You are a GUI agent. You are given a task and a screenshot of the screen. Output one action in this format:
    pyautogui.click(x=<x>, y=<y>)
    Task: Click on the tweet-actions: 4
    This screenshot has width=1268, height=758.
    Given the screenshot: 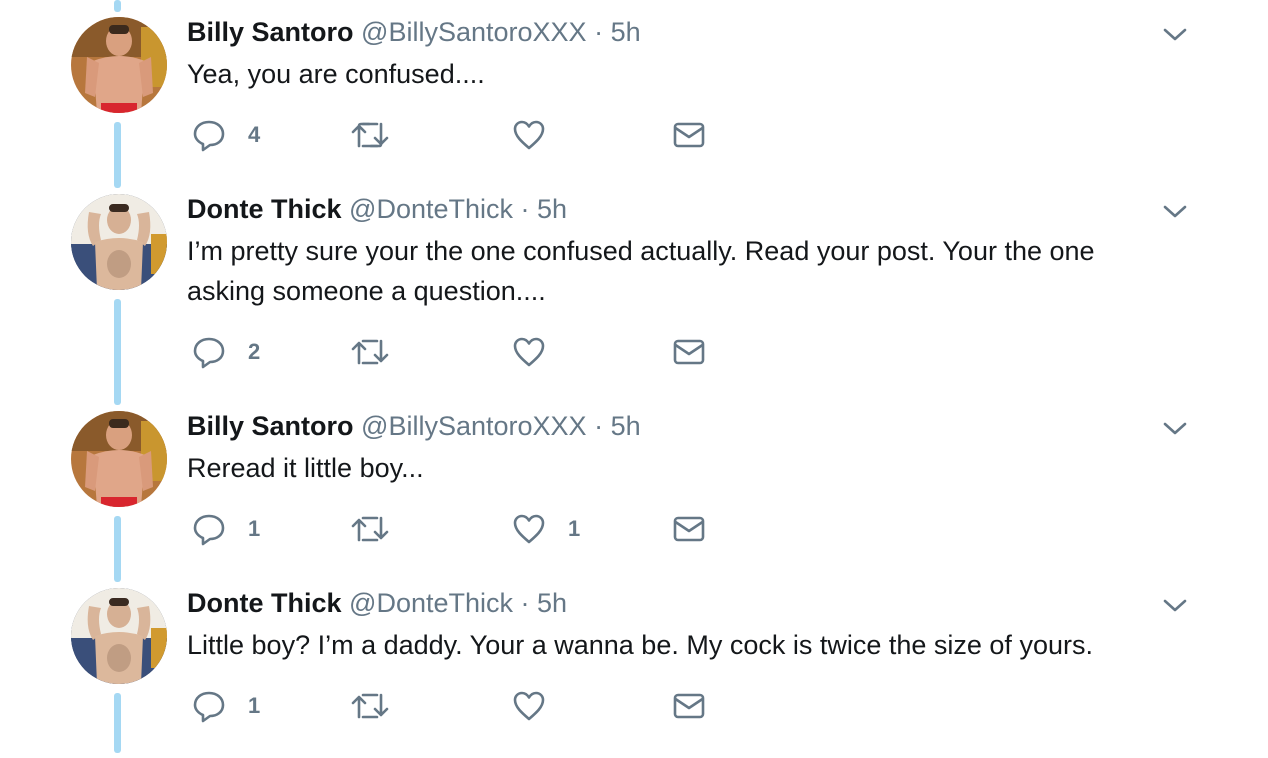 What is the action you would take?
    pyautogui.click(x=634, y=135)
    